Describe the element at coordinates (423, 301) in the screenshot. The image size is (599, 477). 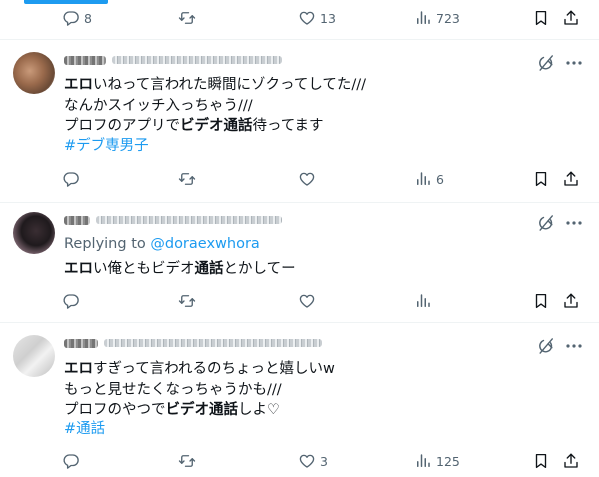
I see `views-button` at that location.